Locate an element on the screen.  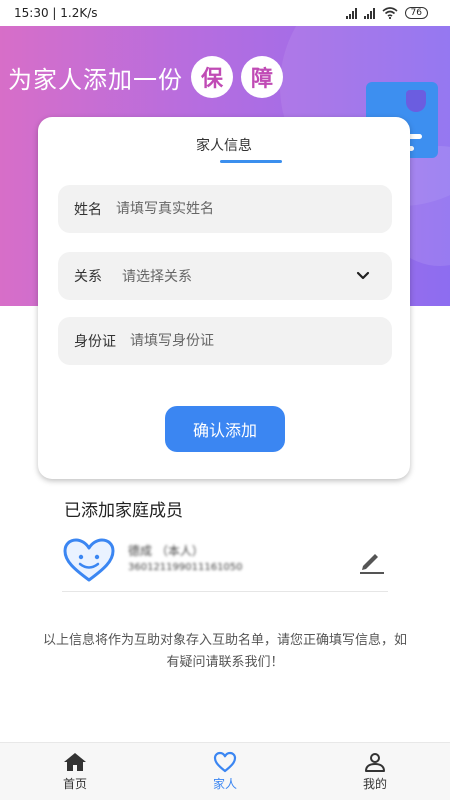
tab-underline is located at coordinates (251, 161).